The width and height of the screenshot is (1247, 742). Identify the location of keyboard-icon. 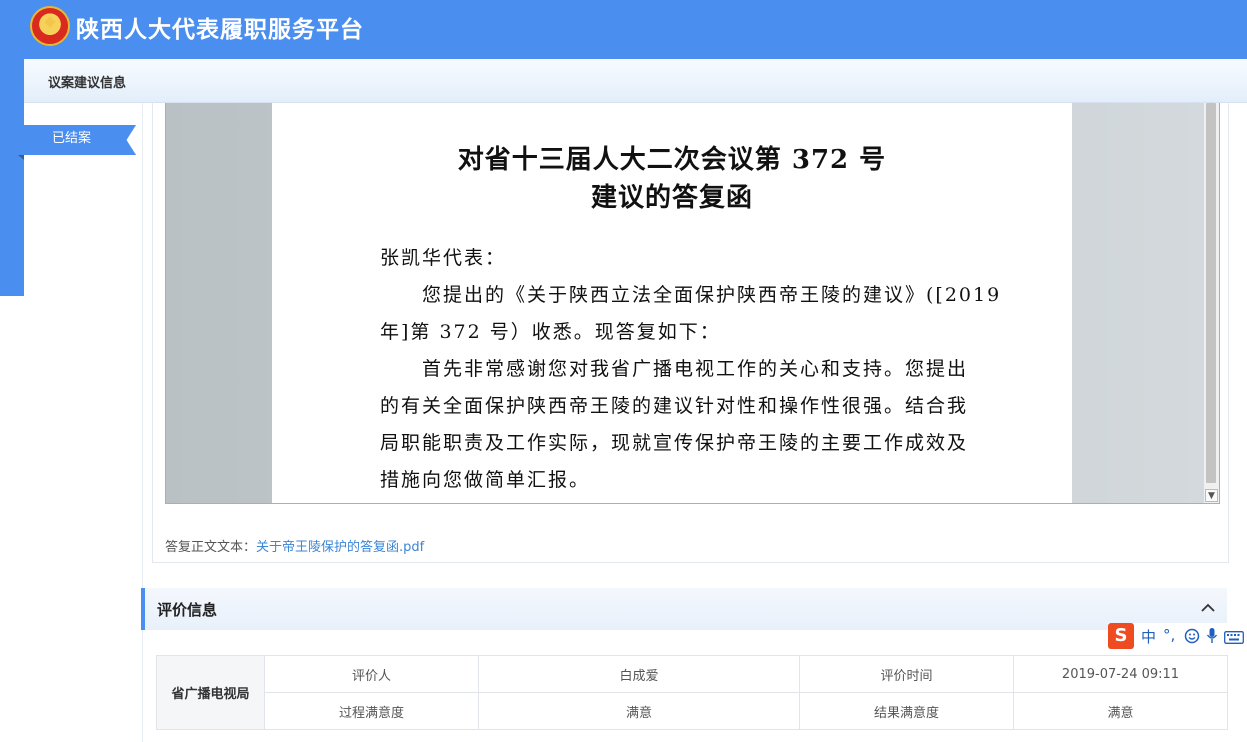
(1234, 639).